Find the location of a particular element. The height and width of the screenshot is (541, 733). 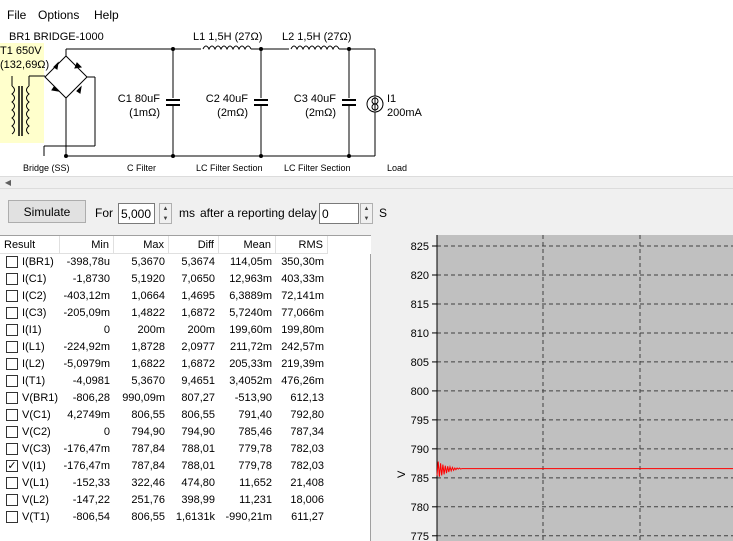

table-row: I(L1) -224,92m 1,8728 2,0977 211,72m 242,57m is located at coordinates (185, 347).